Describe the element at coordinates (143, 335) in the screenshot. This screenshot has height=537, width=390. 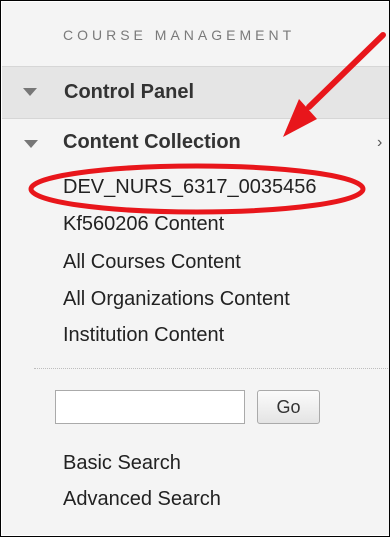
I see `content-item-institution: Institution Content` at that location.